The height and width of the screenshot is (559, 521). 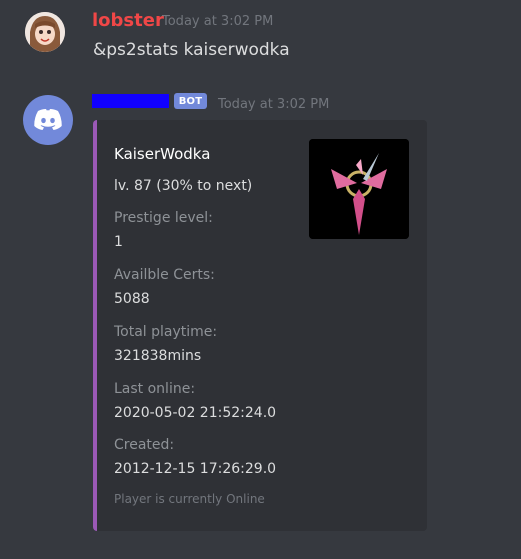 What do you see at coordinates (163, 218) in the screenshot?
I see `field-prestige-name: Prestige level:` at bounding box center [163, 218].